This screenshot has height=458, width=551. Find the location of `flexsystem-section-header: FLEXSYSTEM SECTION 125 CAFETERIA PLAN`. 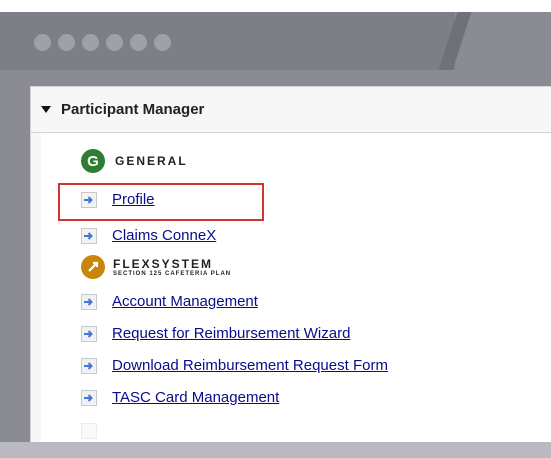

flexsystem-section-header: FLEXSYSTEM SECTION 125 CAFETERIA PLAN is located at coordinates (156, 267).